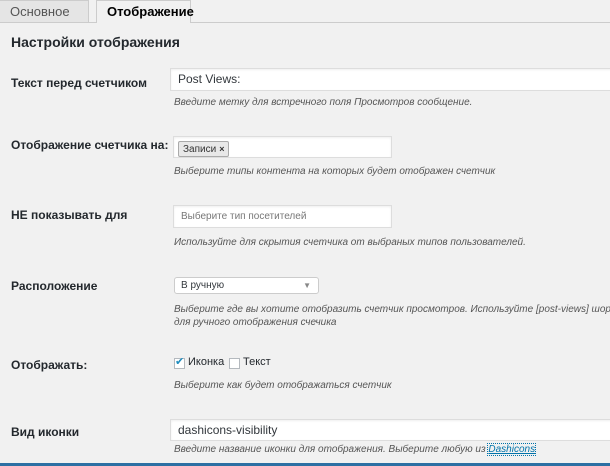  I want to click on icon-checkbox-label: Иконка, so click(206, 362).